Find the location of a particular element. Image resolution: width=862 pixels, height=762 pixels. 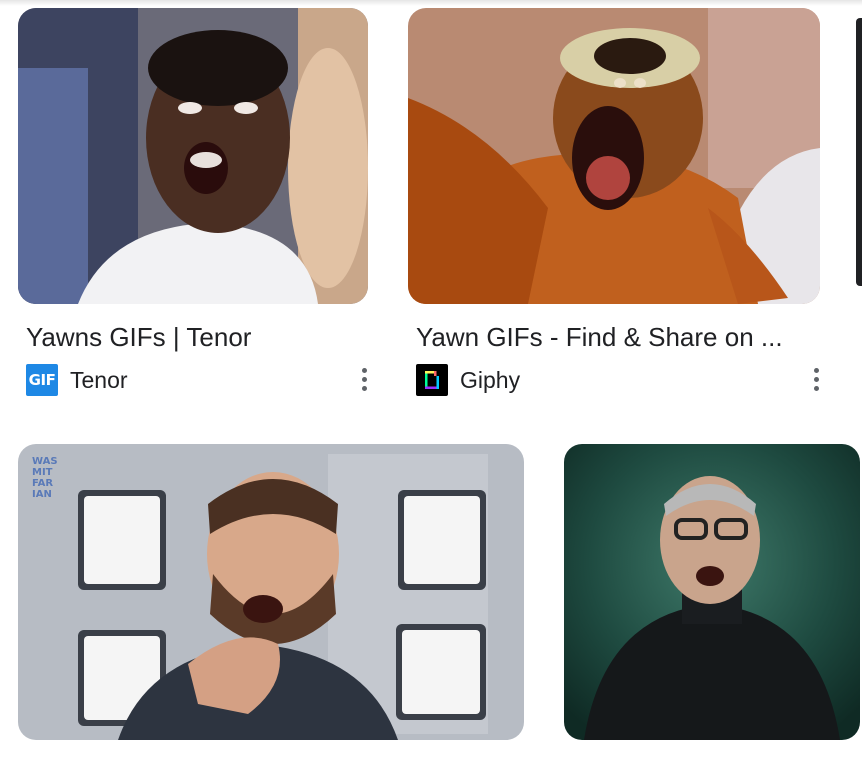

source-name: Tenor is located at coordinates (99, 379).